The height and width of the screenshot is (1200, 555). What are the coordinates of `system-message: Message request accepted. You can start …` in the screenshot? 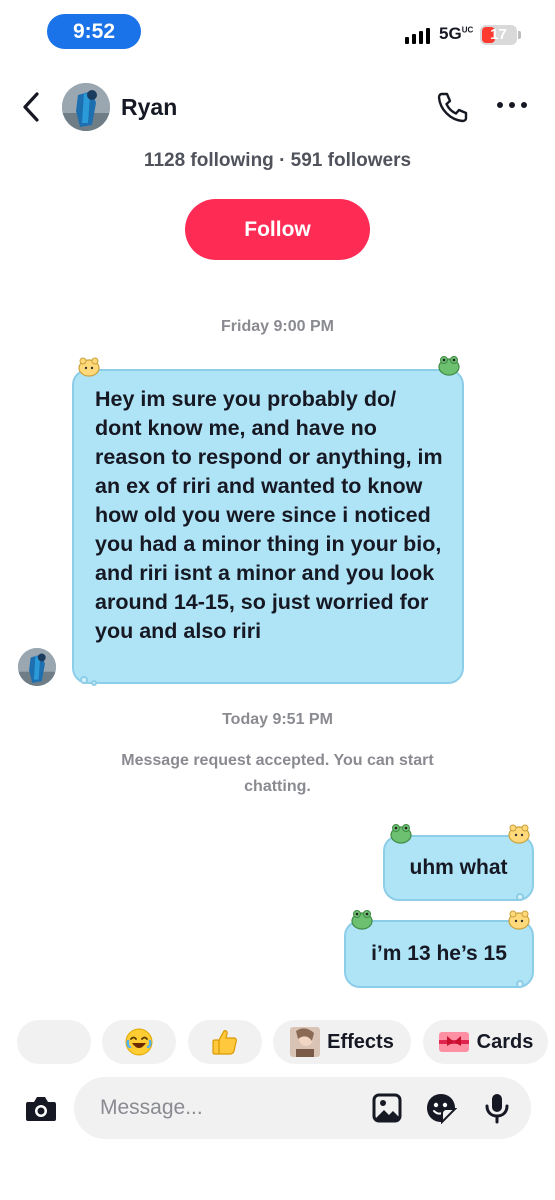 It's located at (277, 773).